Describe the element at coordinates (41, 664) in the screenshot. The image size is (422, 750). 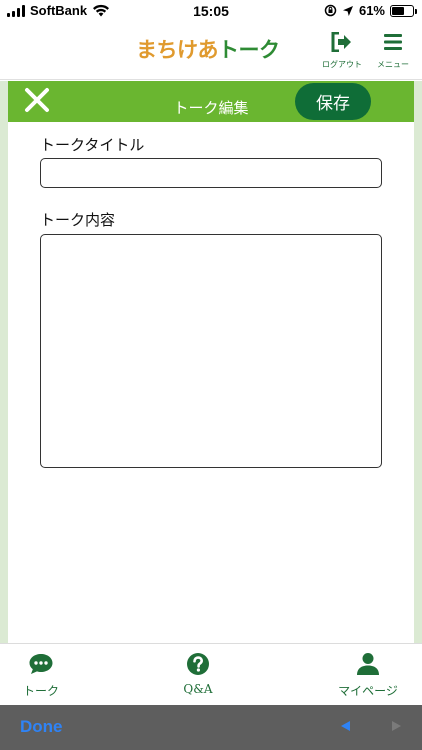
I see `chat-bubble-icon` at that location.